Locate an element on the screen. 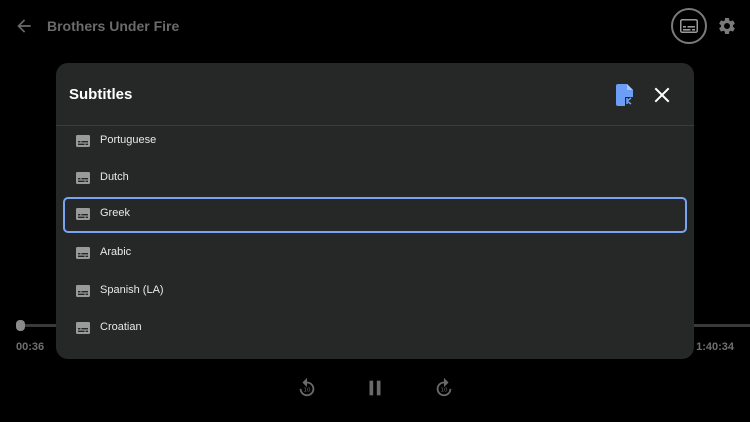 Image resolution: width=750 pixels, height=422 pixels. subtitle-item-greek: Greek is located at coordinates (375, 215).